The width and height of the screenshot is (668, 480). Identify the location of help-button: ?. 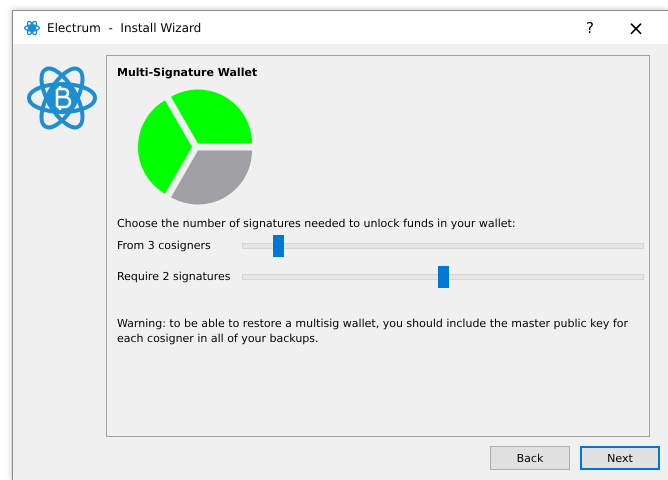
(590, 27).